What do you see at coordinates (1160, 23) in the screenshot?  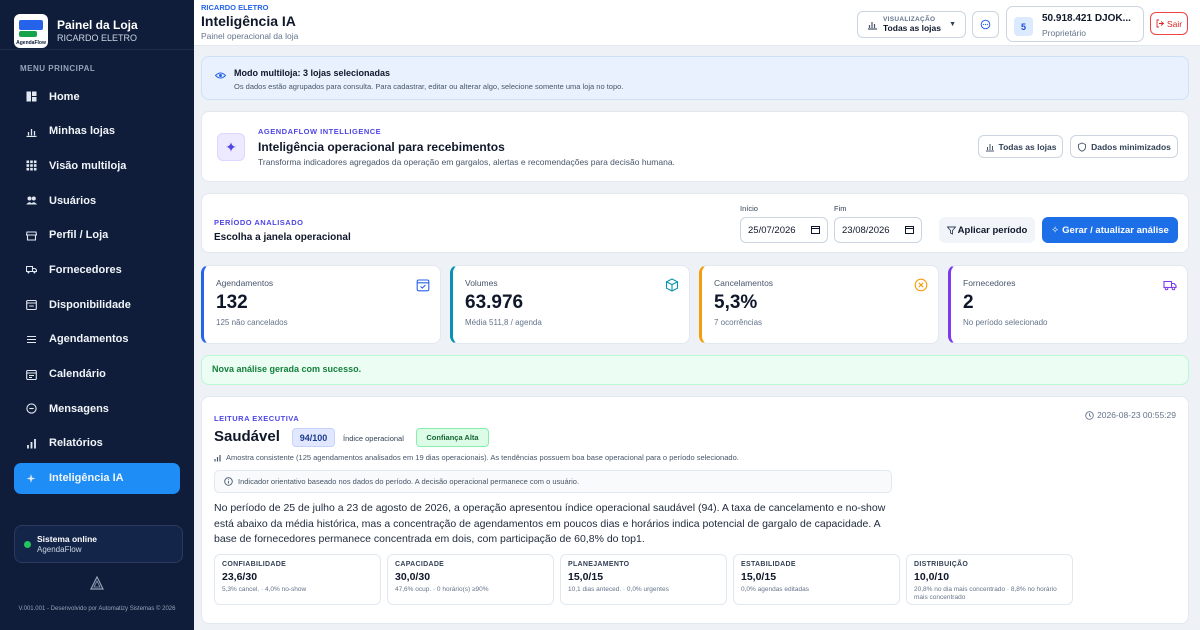 I see `logout-icon` at bounding box center [1160, 23].